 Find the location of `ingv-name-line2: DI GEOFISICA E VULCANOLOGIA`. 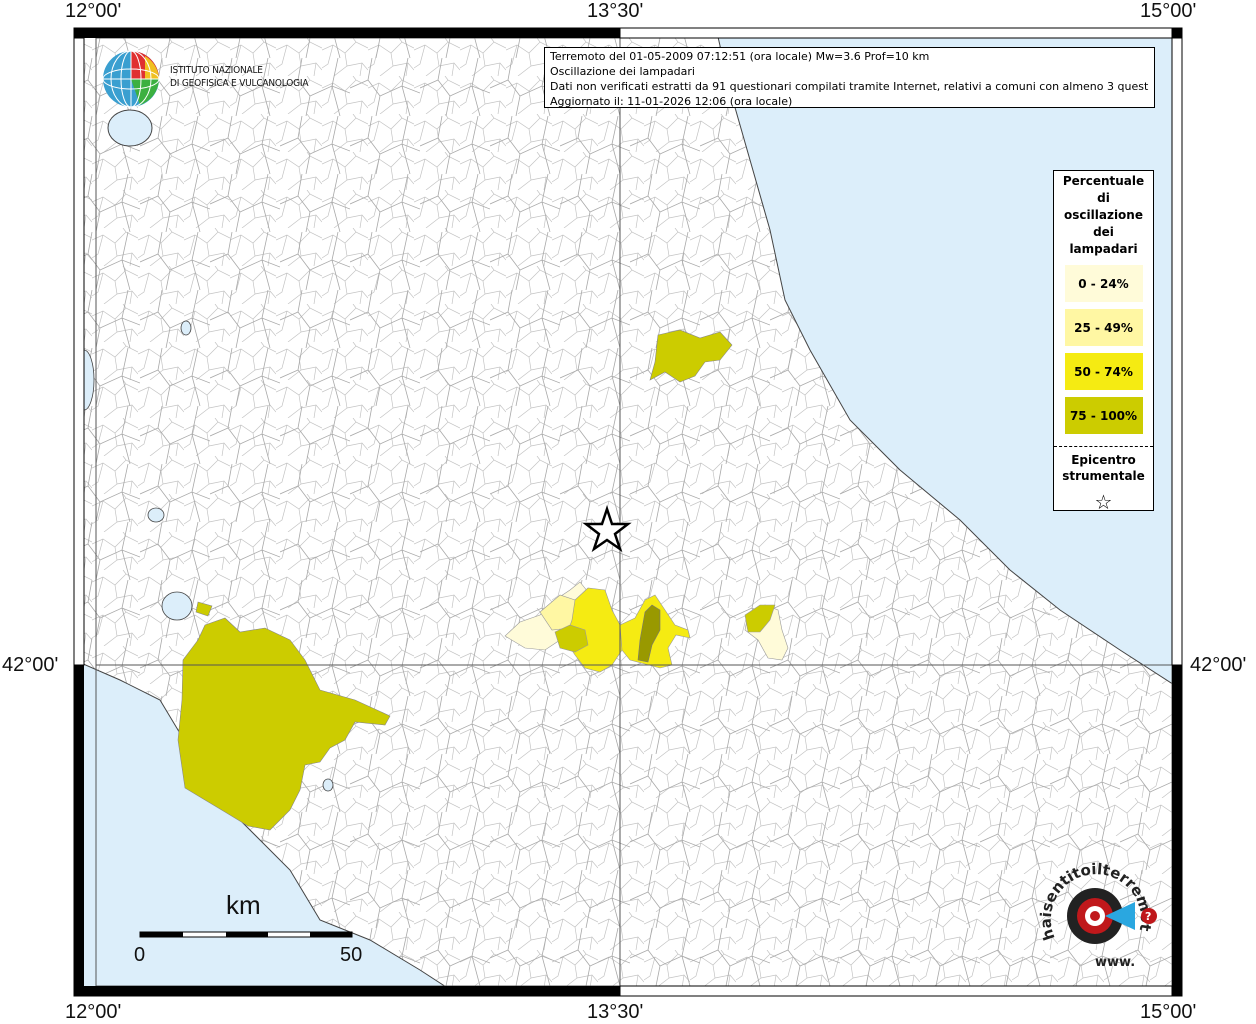

ingv-name-line2: DI GEOFISICA E VULCANOLOGIA is located at coordinates (239, 83).